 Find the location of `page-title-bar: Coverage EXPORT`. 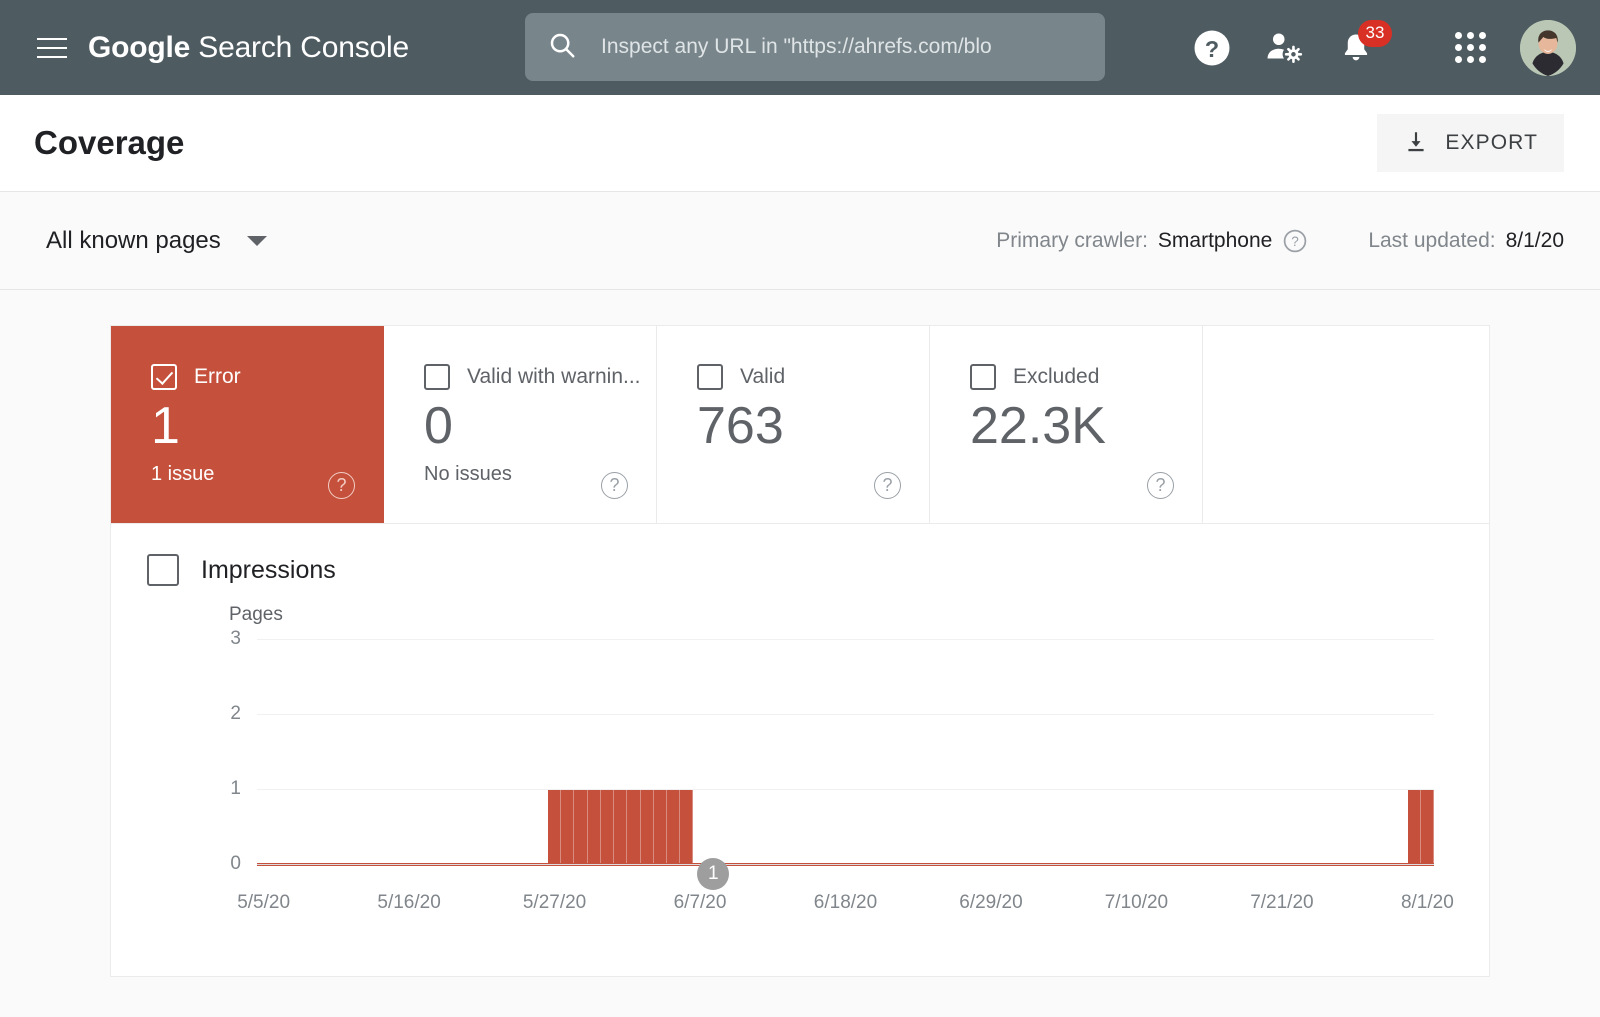

page-title-bar: Coverage EXPORT is located at coordinates (800, 143).